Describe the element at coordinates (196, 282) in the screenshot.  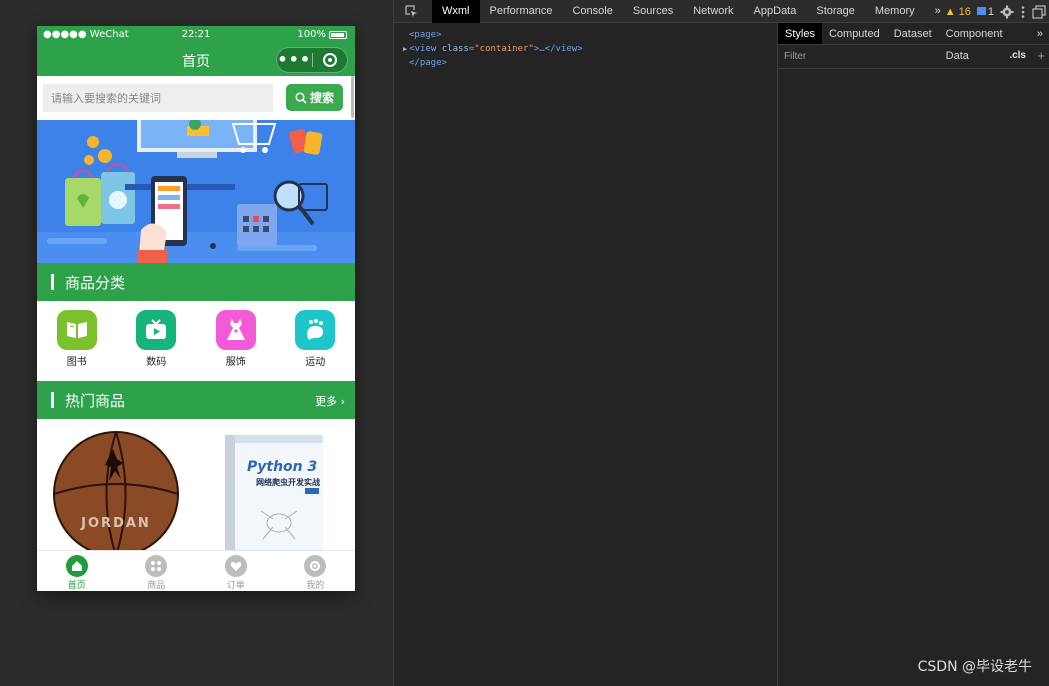
I see `category-section-header: 商品分类` at that location.